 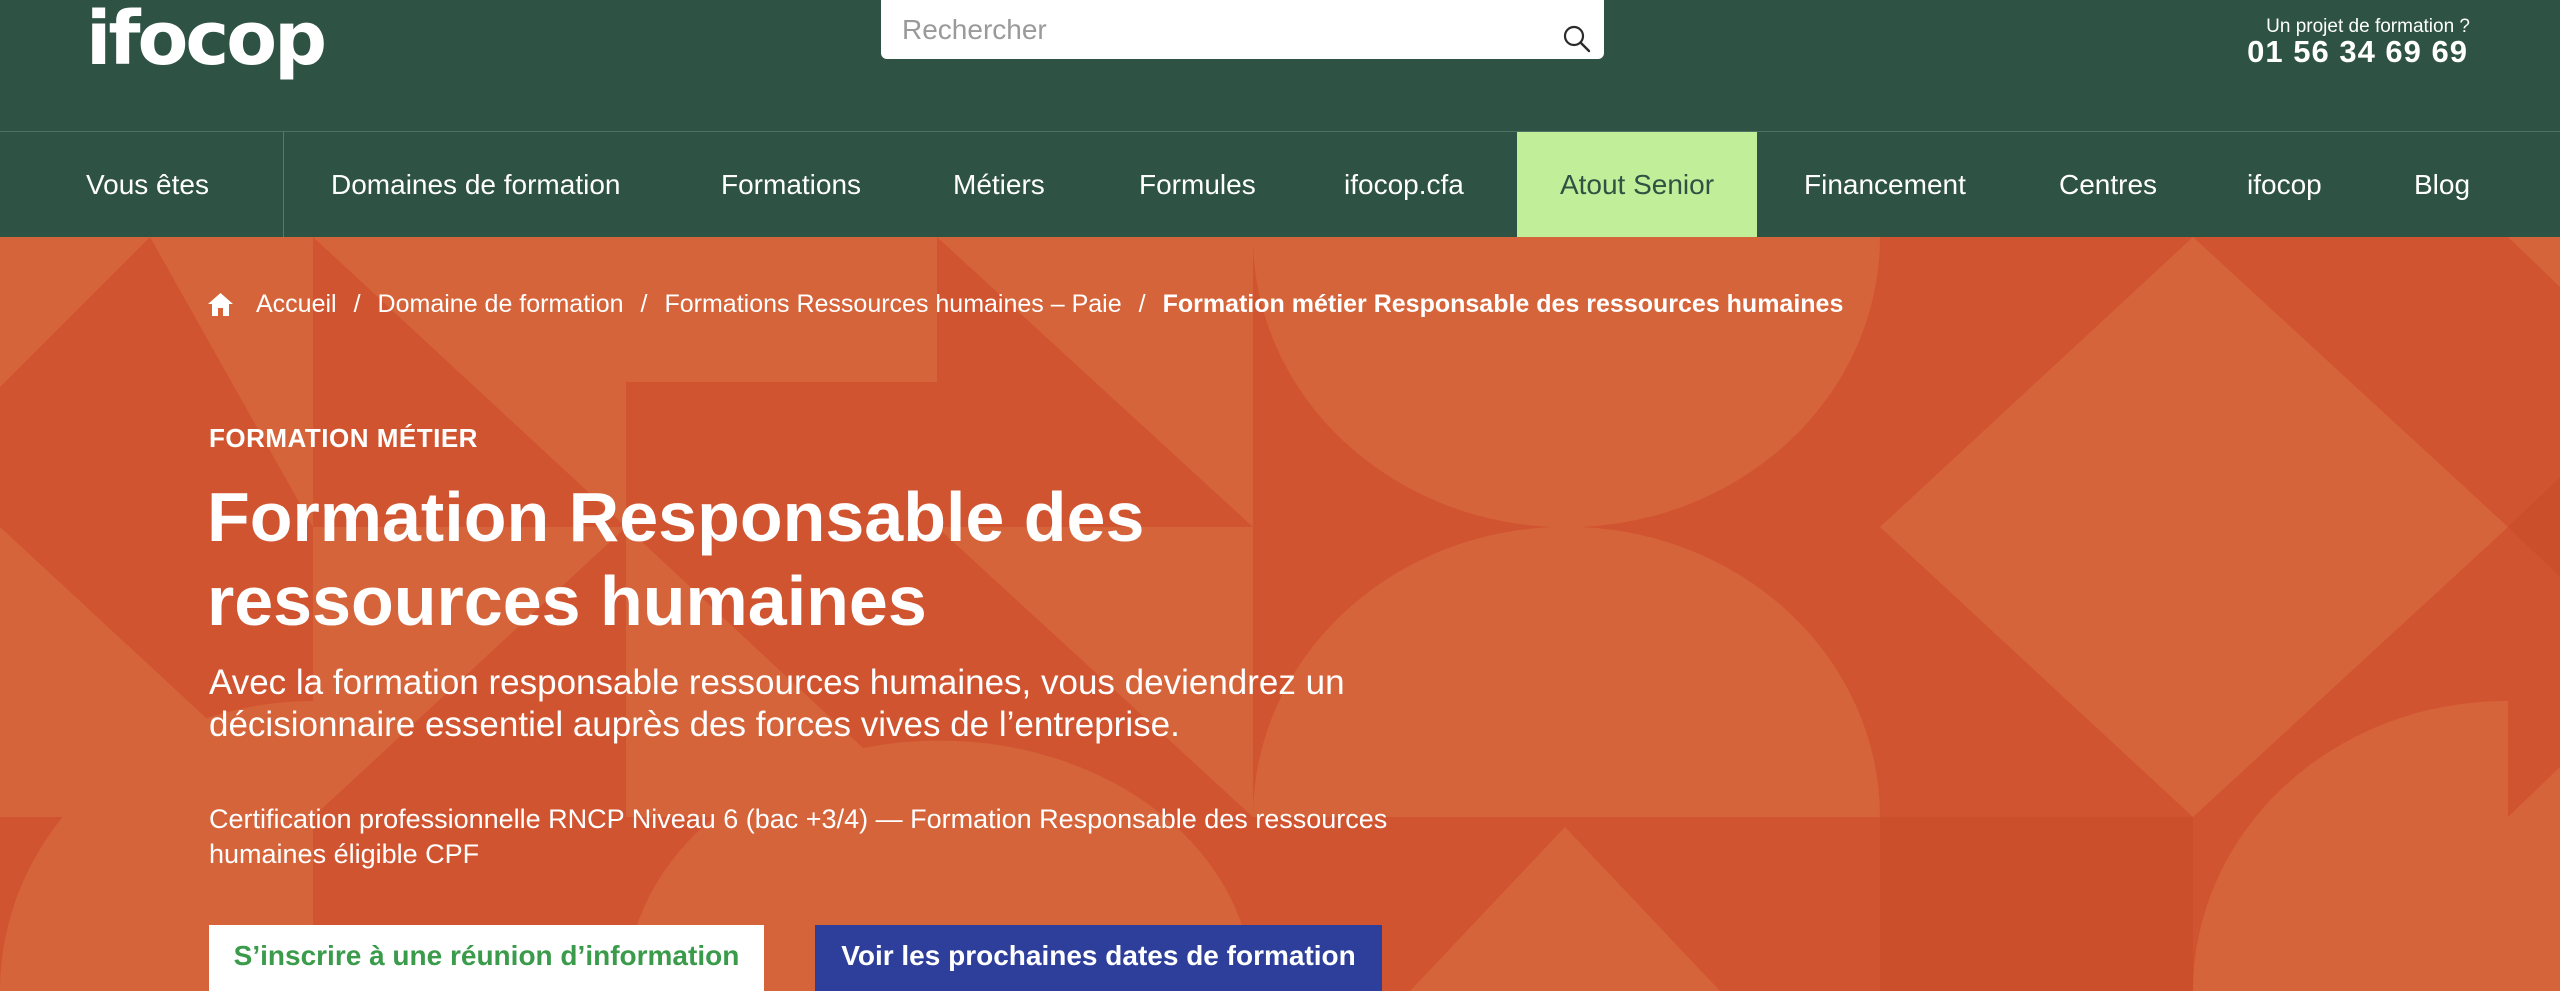 What do you see at coordinates (147, 184) in the screenshot?
I see `nav-item-vous-etes: Vous êtes` at bounding box center [147, 184].